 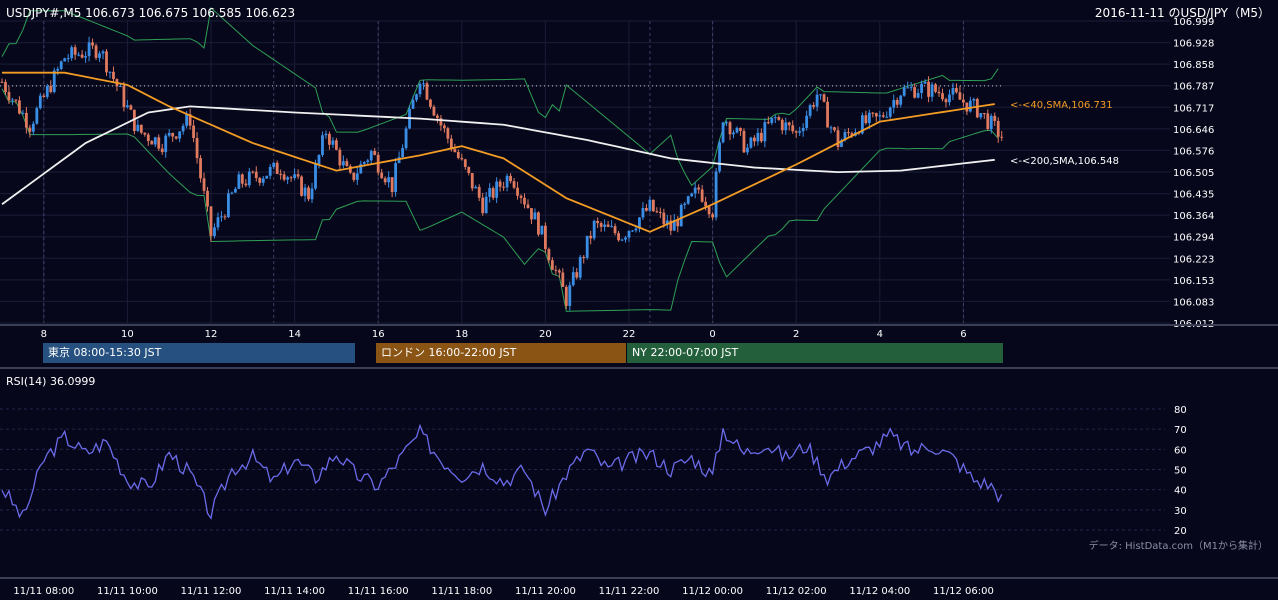 I want to click on time-tick-label: 11/12 06:00, so click(x=963, y=591).